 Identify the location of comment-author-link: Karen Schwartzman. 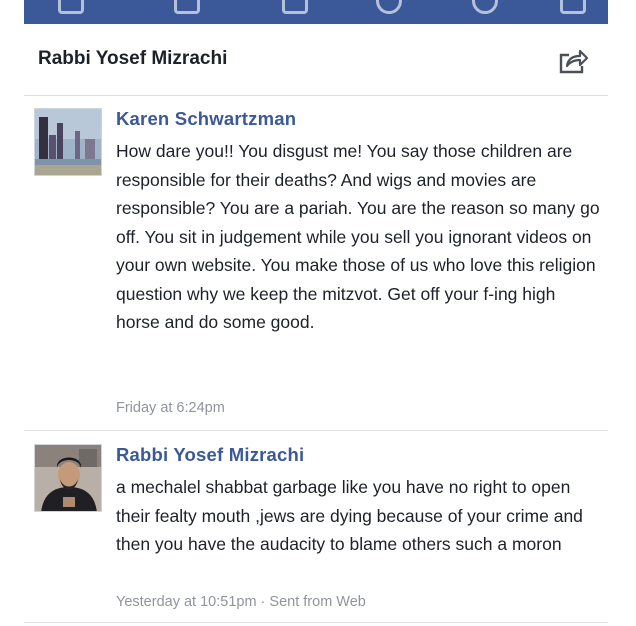
(206, 119).